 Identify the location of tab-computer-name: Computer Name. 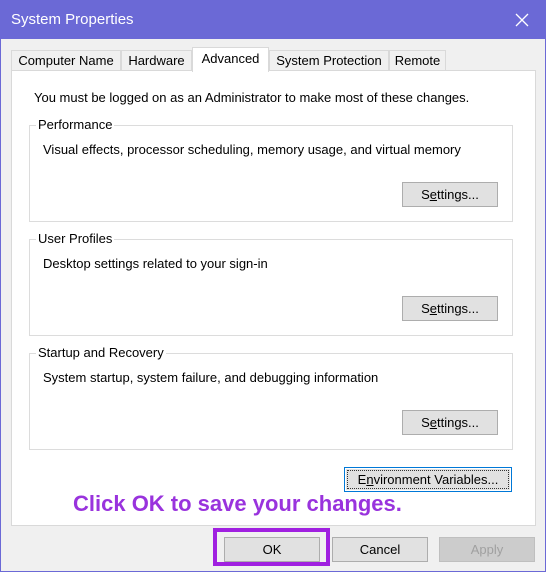
(66, 60).